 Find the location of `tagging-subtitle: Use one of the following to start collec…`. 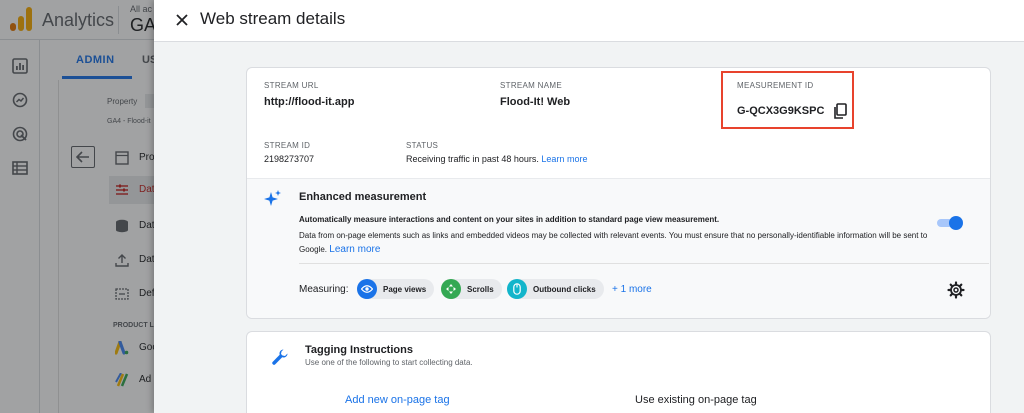

tagging-subtitle: Use one of the following to start collec… is located at coordinates (389, 362).